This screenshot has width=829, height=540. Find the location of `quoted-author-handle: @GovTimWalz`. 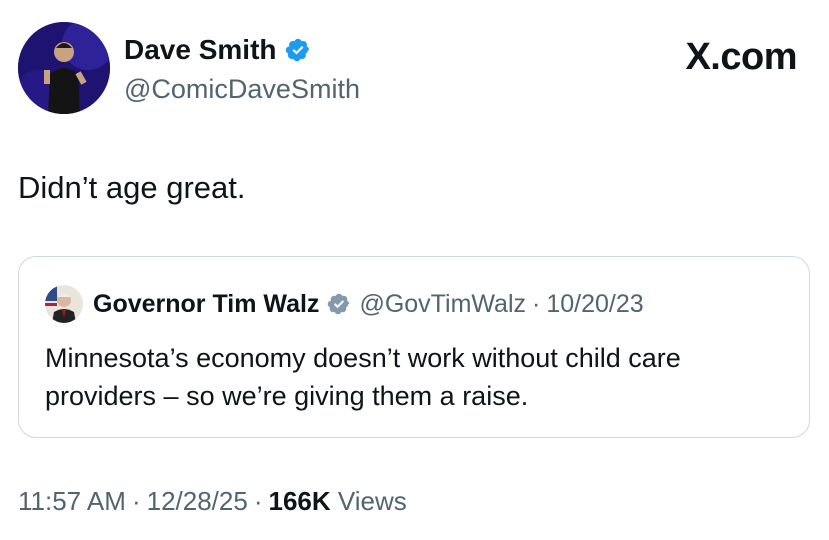

quoted-author-handle: @GovTimWalz is located at coordinates (442, 304).